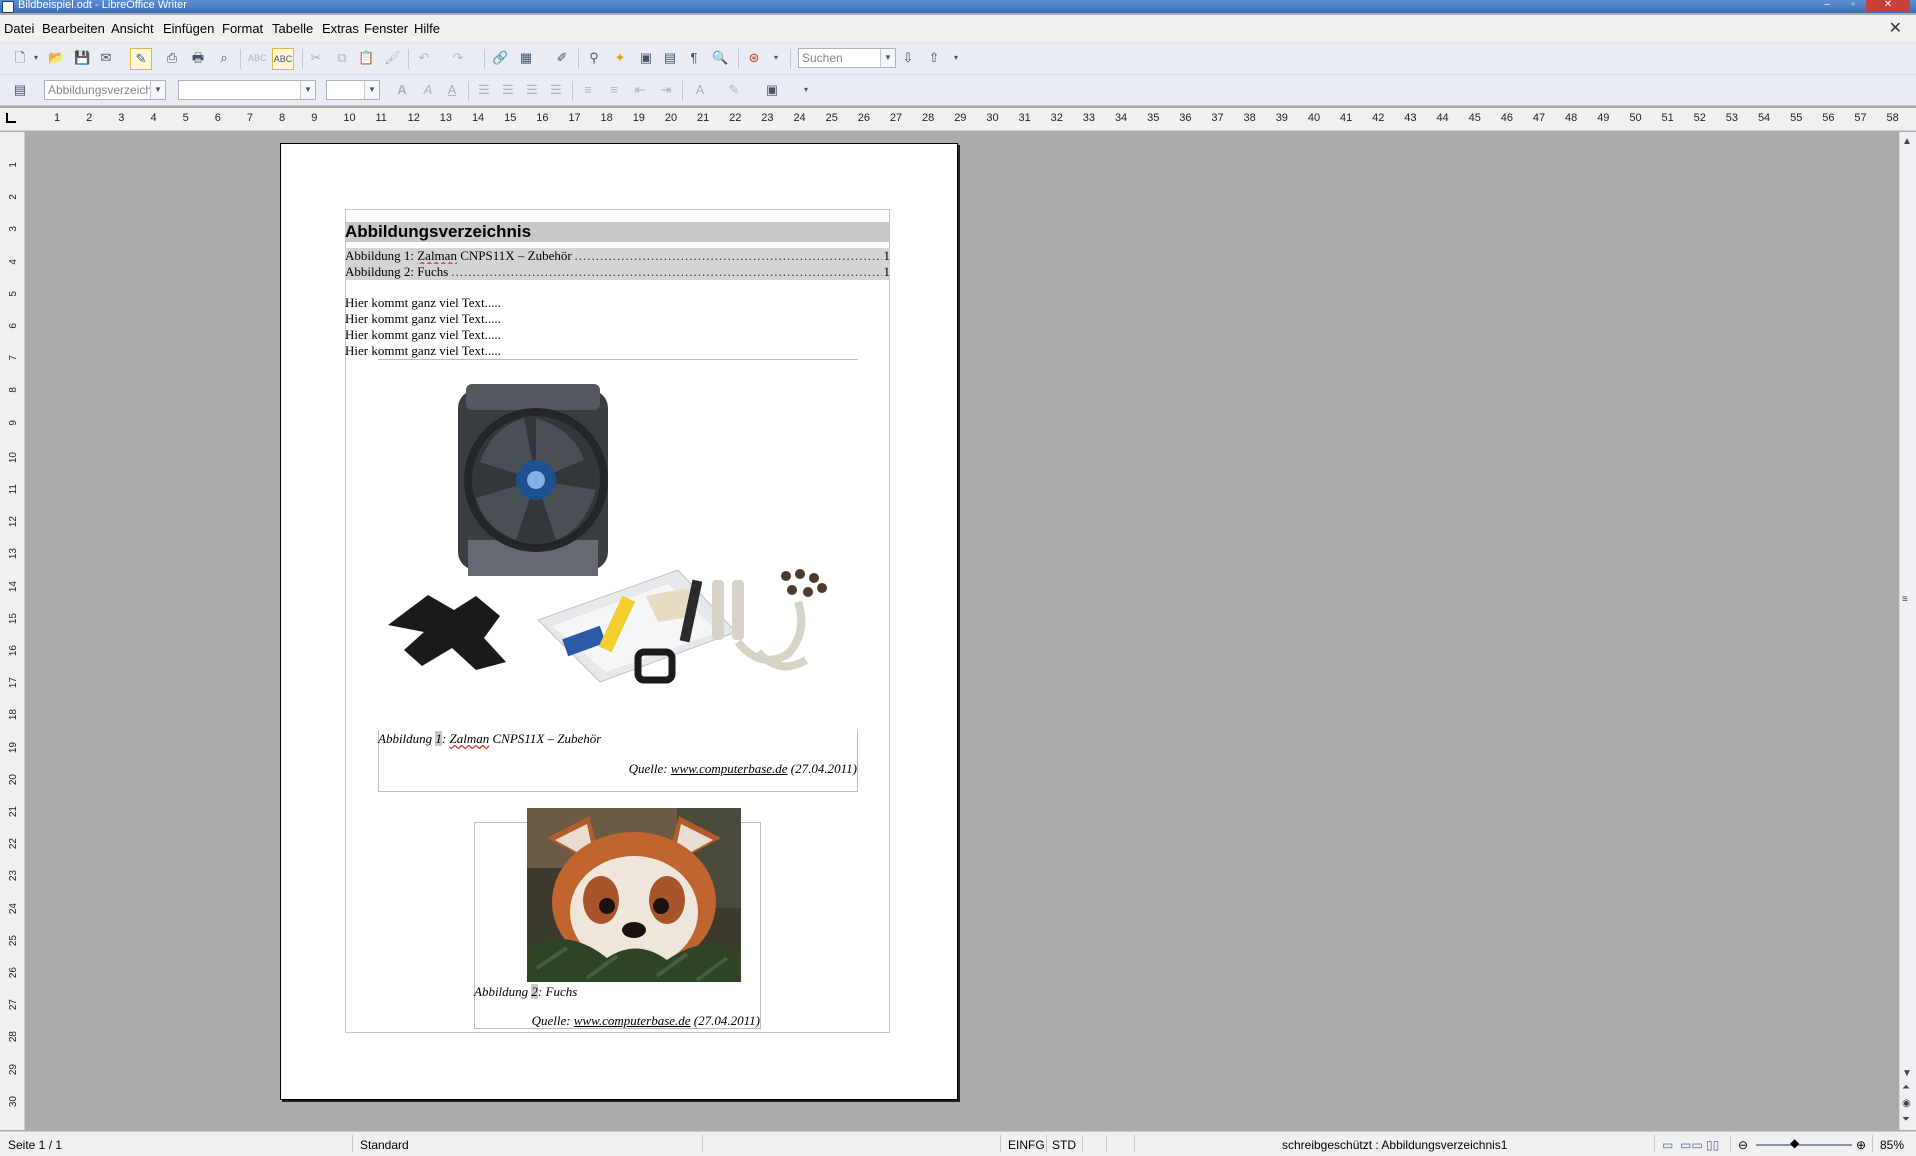 The height and width of the screenshot is (1156, 1916). I want to click on edit-mode-icon: ✎, so click(141, 59).